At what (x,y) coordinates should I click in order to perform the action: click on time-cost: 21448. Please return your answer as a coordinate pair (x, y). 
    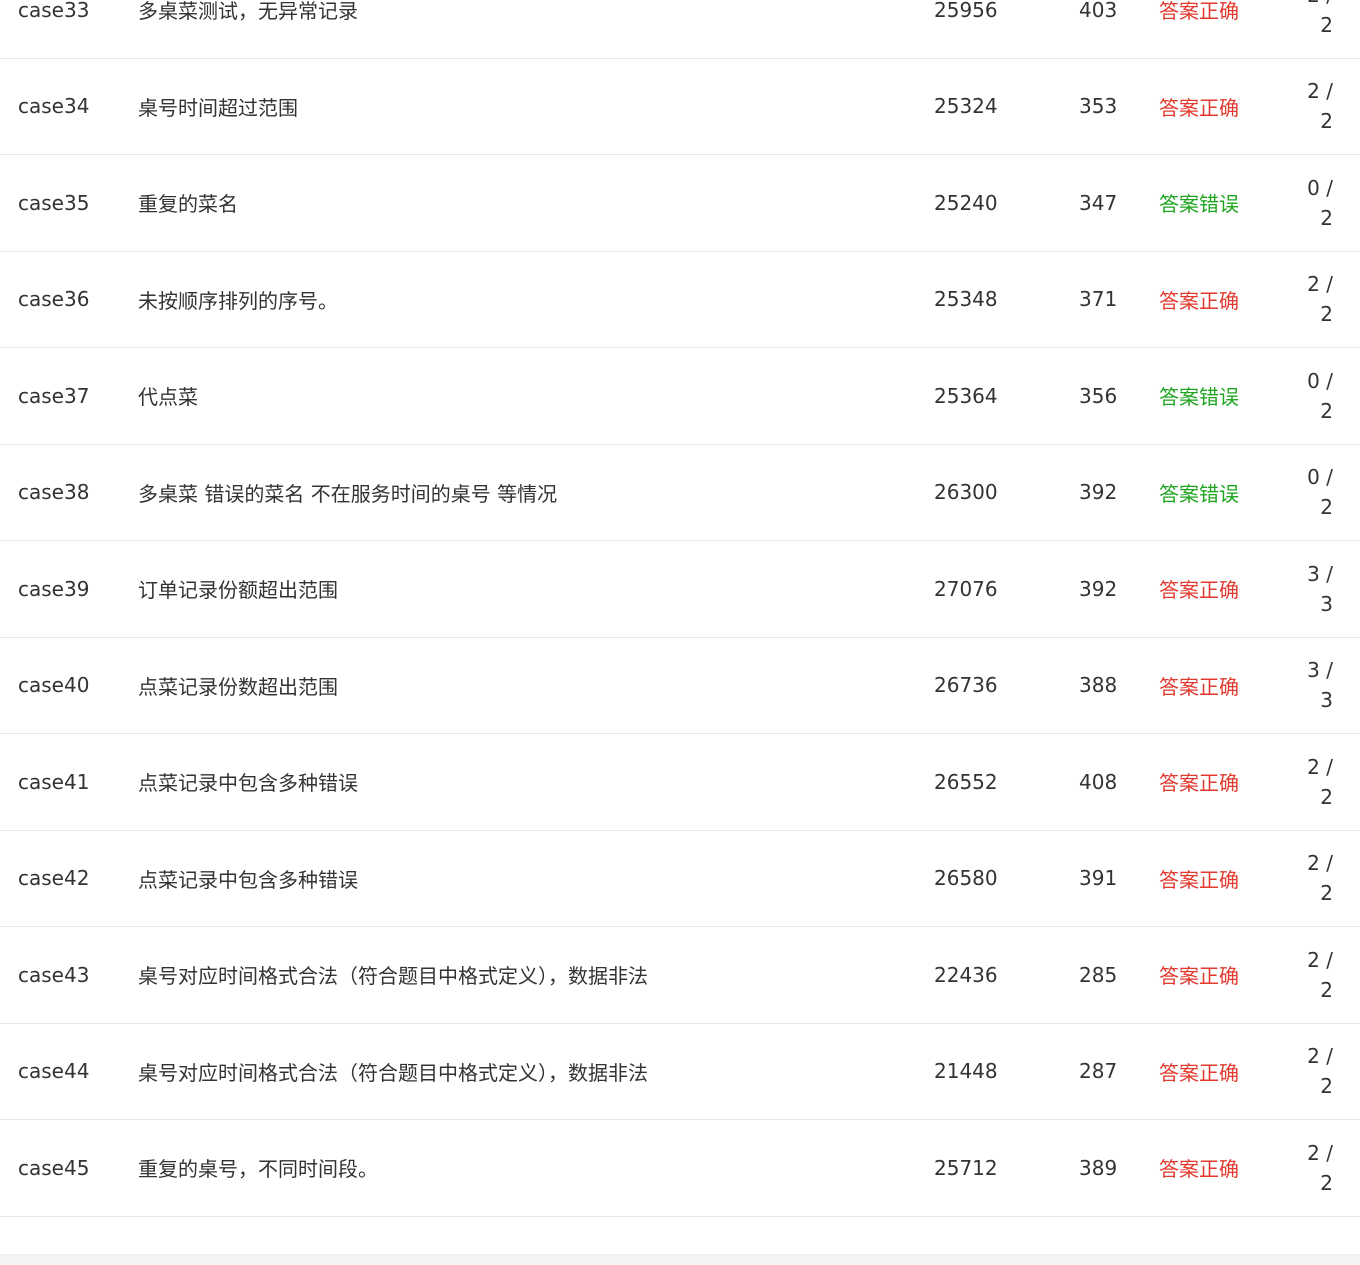
    Looking at the image, I should click on (966, 1071).